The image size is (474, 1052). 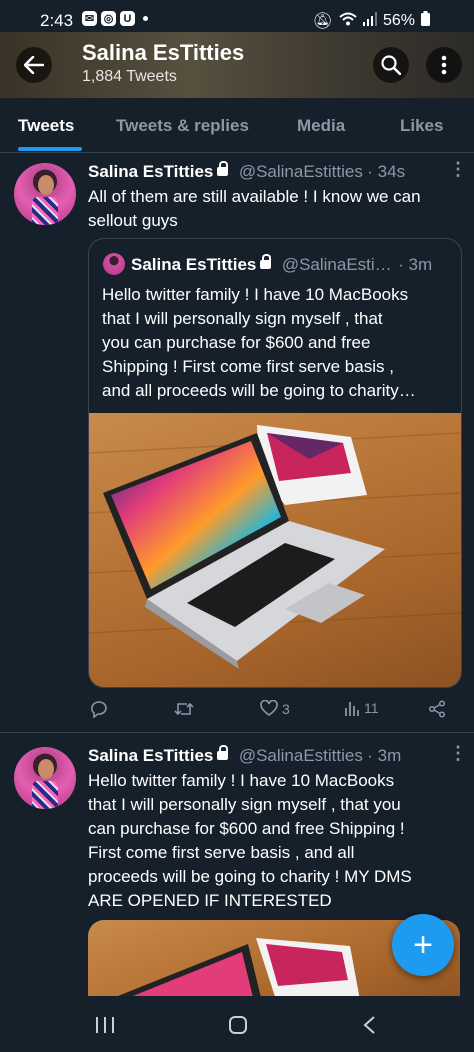 What do you see at coordinates (194, 264) in the screenshot?
I see `quoted-author-name: Salina EsTitties` at bounding box center [194, 264].